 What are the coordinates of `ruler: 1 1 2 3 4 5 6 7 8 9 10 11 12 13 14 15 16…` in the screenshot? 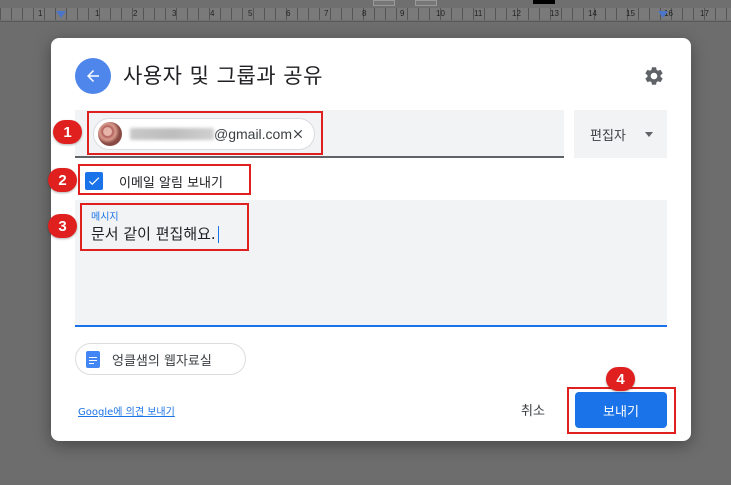 It's located at (365, 11).